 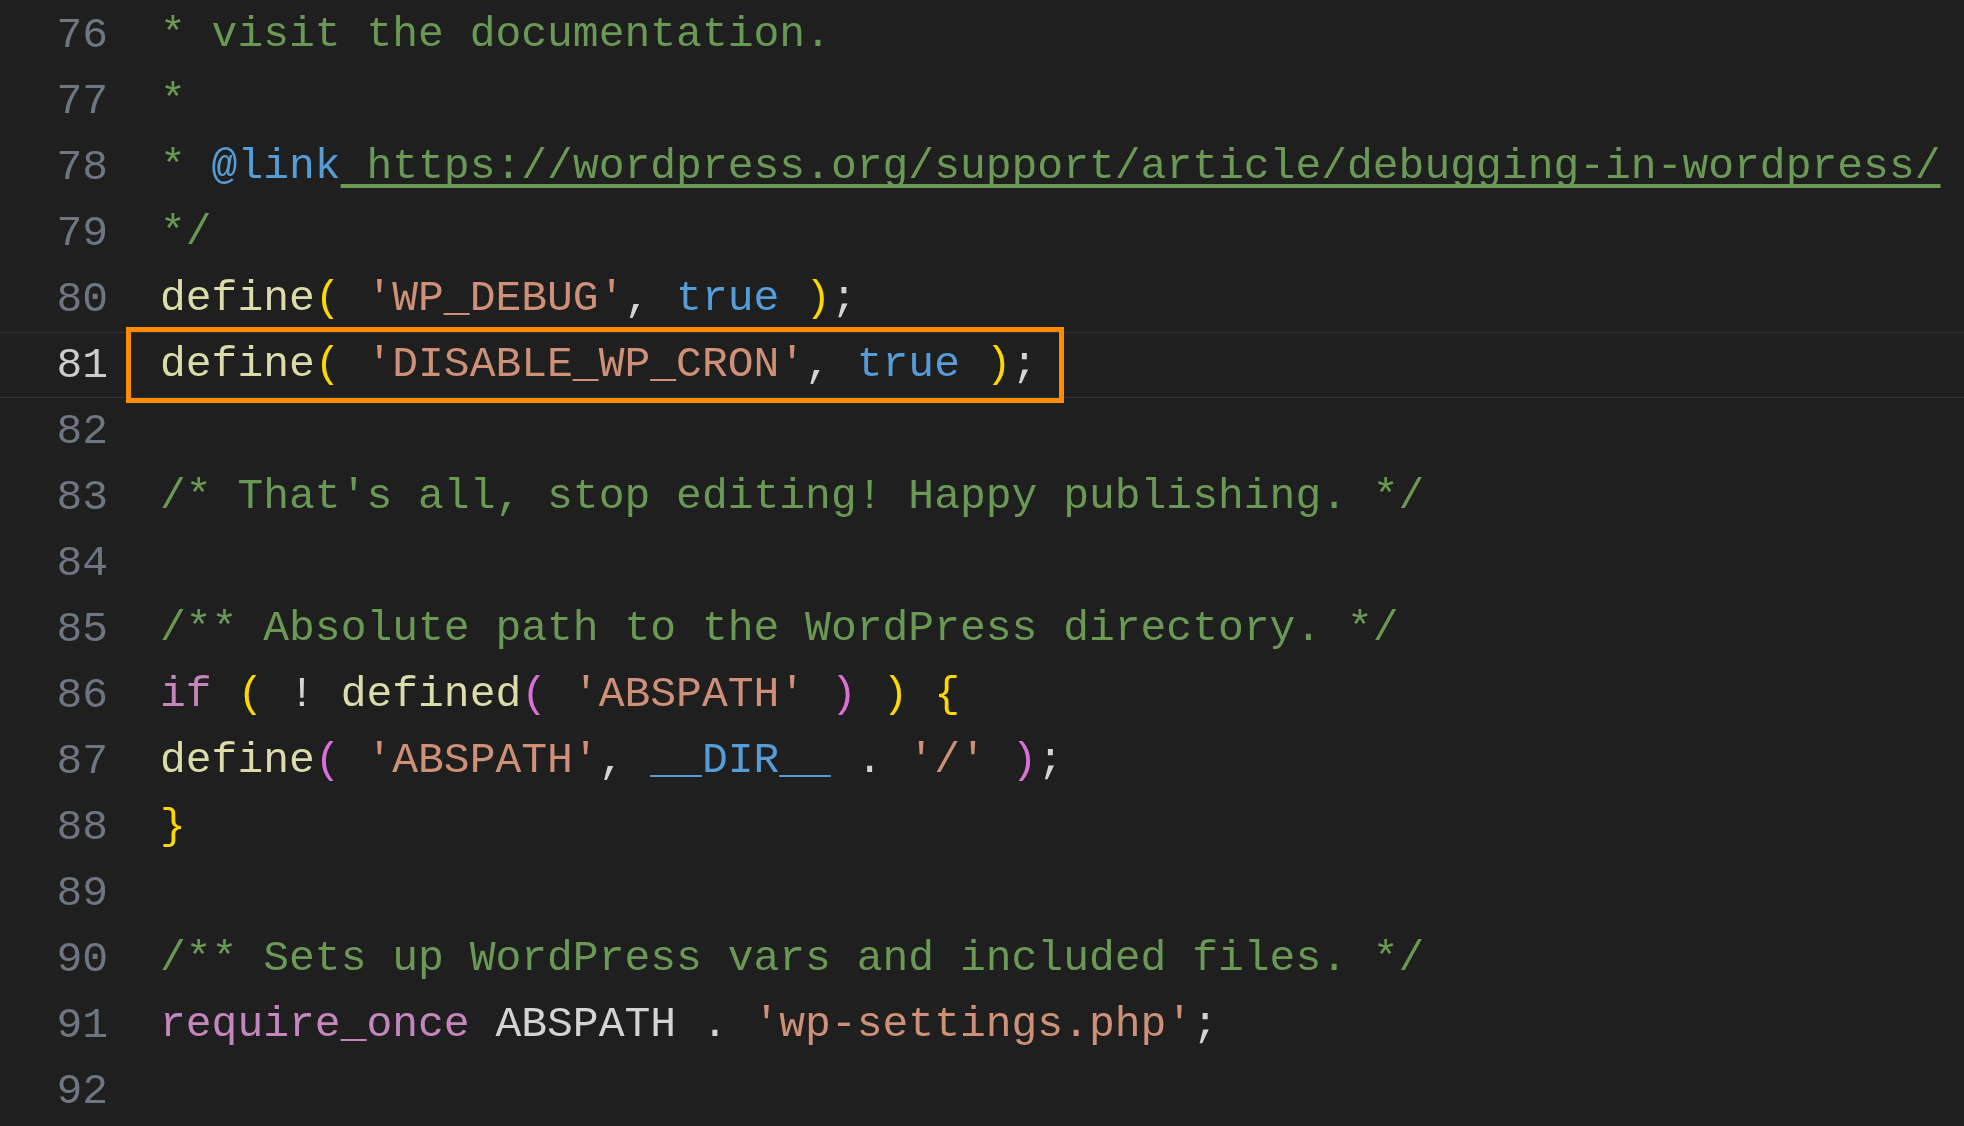 What do you see at coordinates (173, 827) in the screenshot?
I see `code-line: }` at bounding box center [173, 827].